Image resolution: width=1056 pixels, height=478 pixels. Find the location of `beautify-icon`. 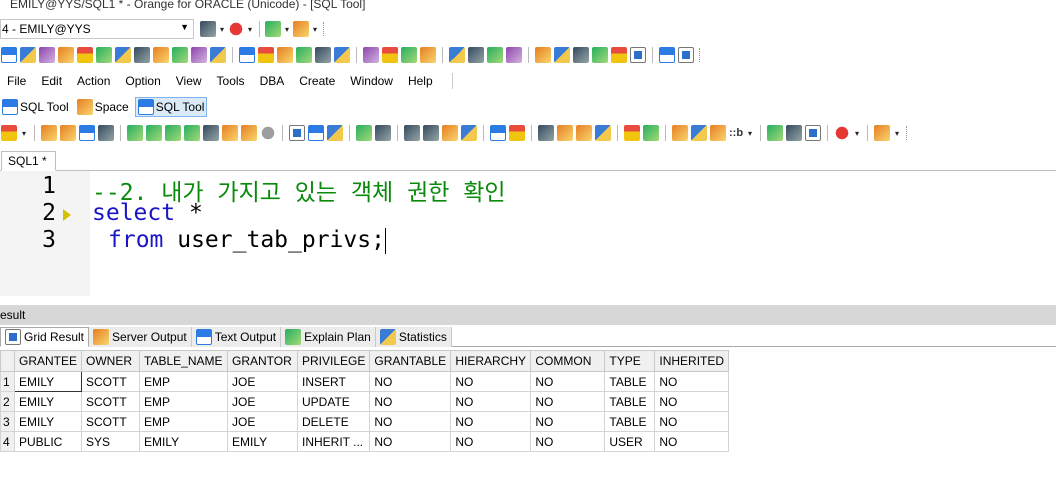

beautify-icon is located at coordinates (651, 133).